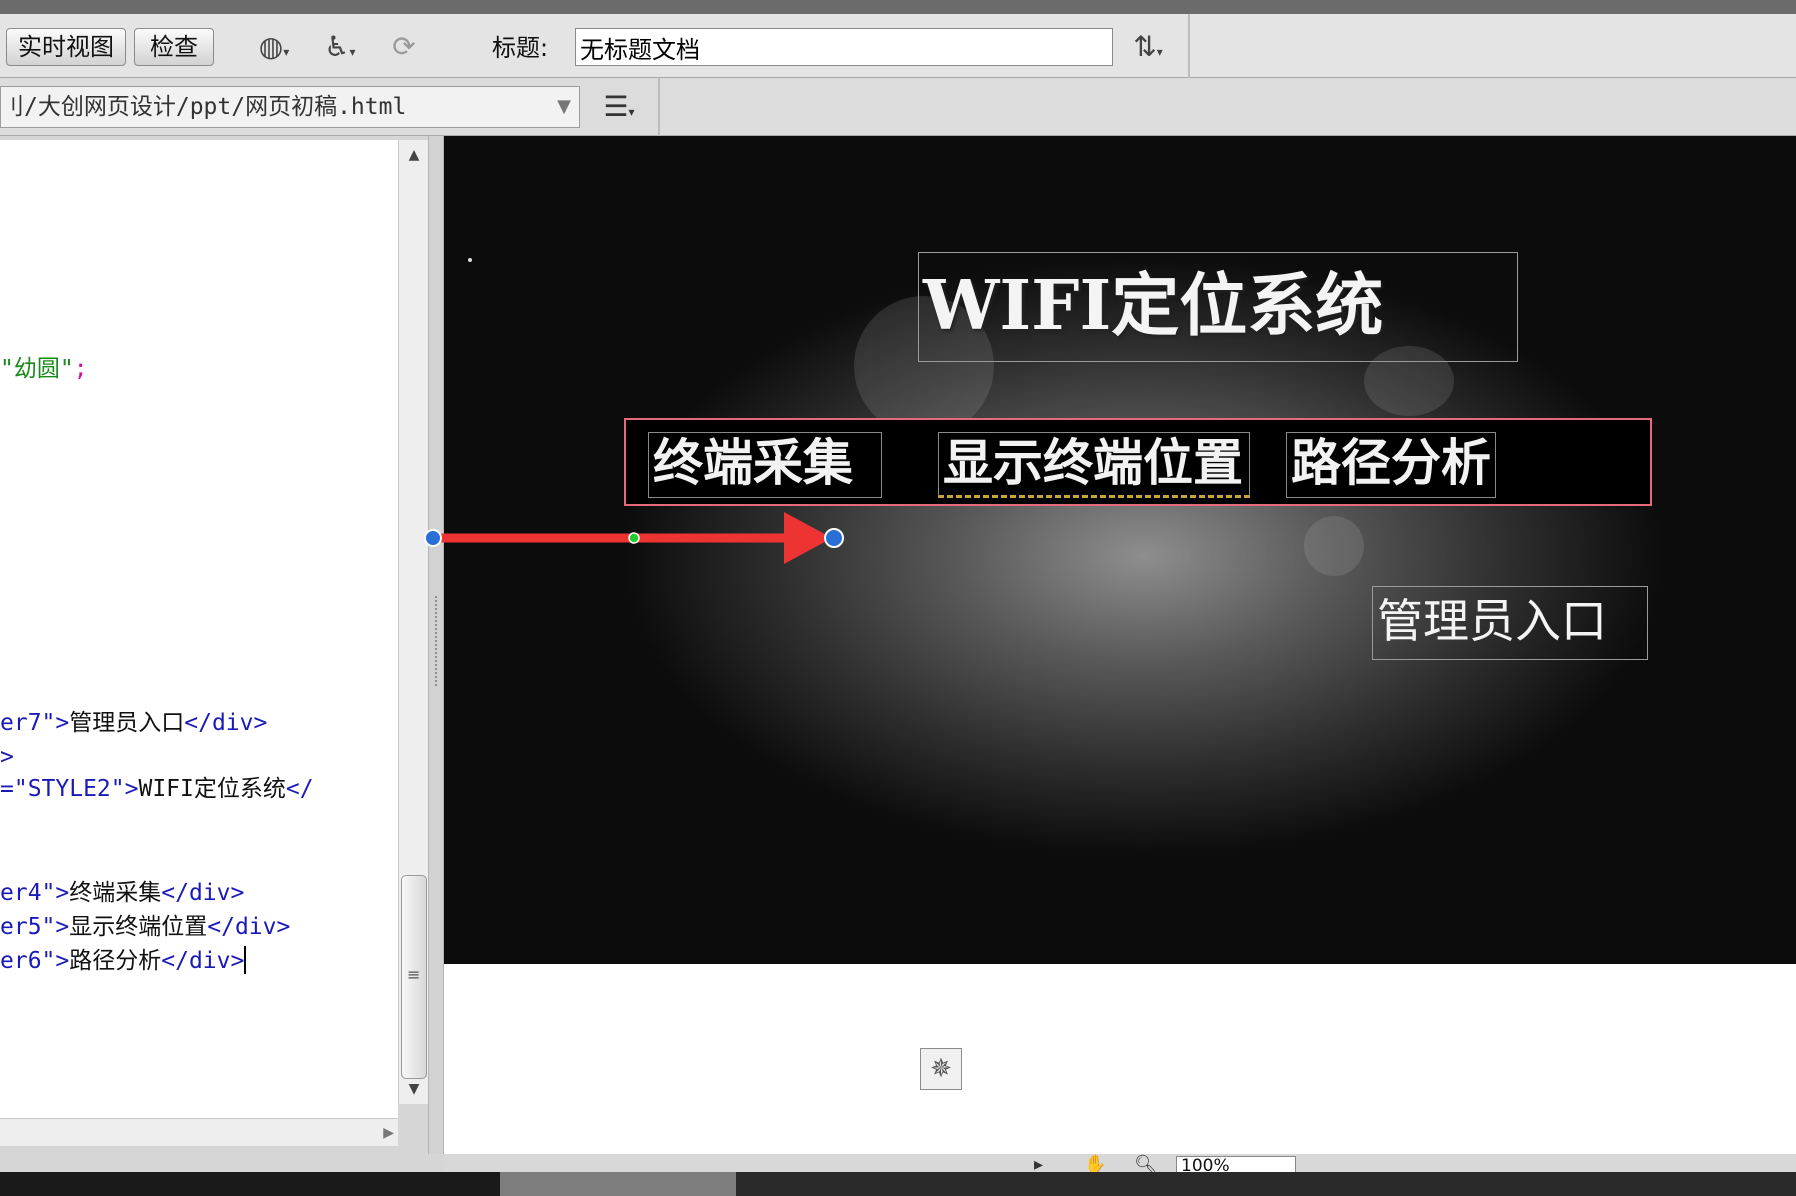  I want to click on zoom-tool-icon: 🔍︎, so click(1145, 1164).